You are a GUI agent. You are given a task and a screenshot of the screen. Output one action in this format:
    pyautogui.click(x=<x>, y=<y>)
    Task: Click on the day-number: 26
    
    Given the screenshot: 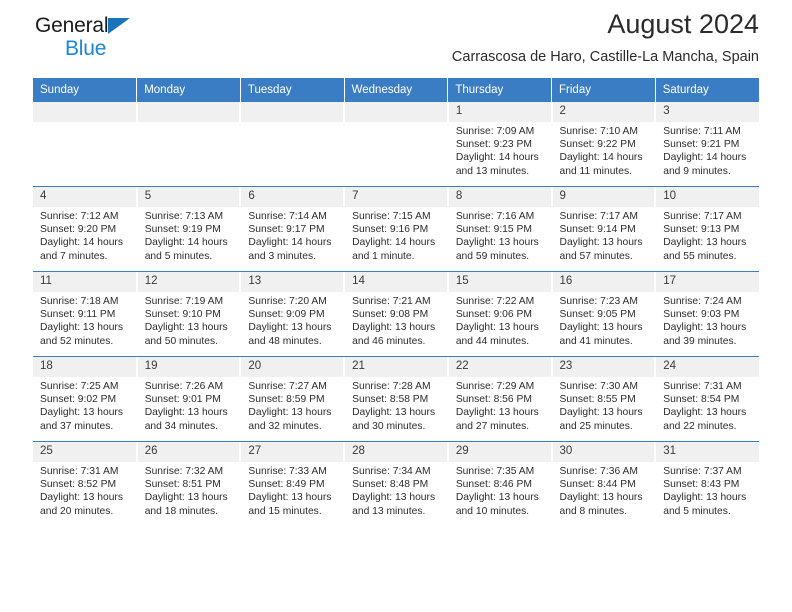 What is the action you would take?
    pyautogui.click(x=188, y=452)
    